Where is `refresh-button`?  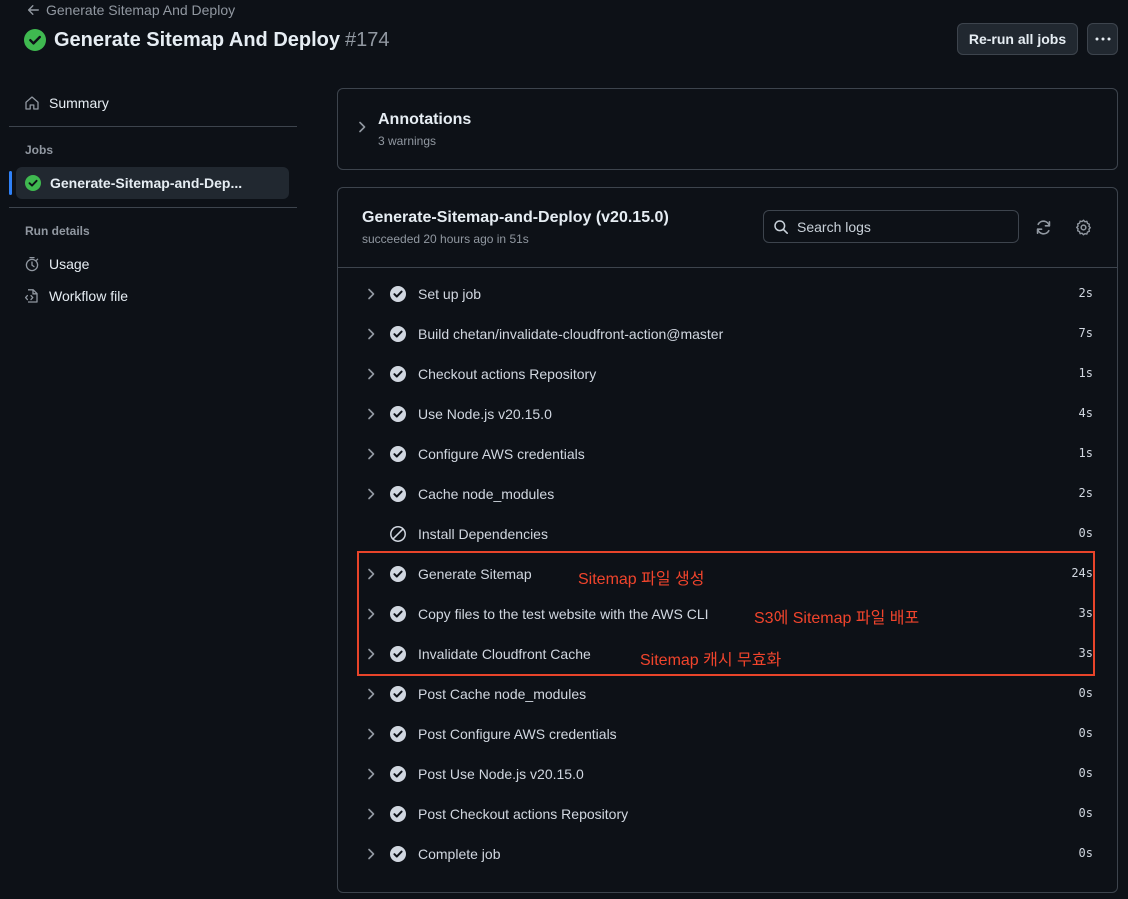 refresh-button is located at coordinates (1043, 227).